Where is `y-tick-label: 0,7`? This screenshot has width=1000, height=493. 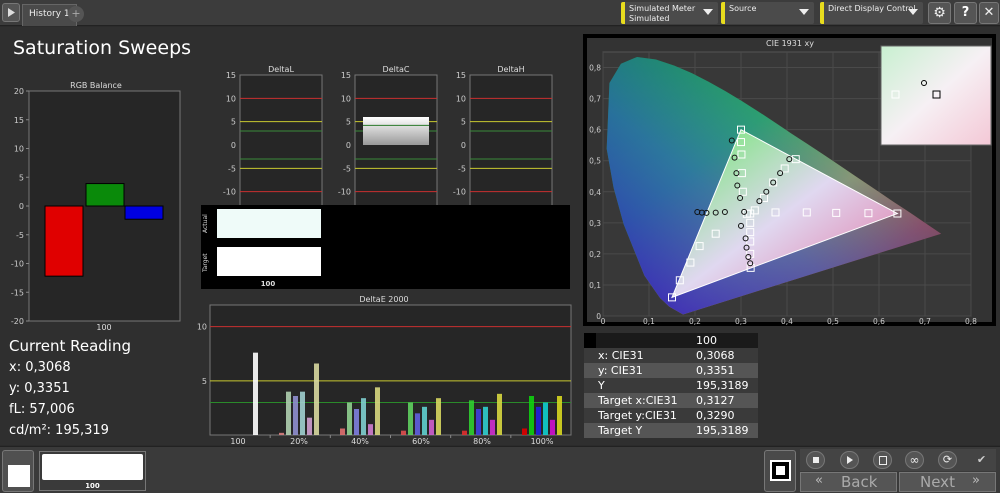
y-tick-label: 0,7 is located at coordinates (595, 99).